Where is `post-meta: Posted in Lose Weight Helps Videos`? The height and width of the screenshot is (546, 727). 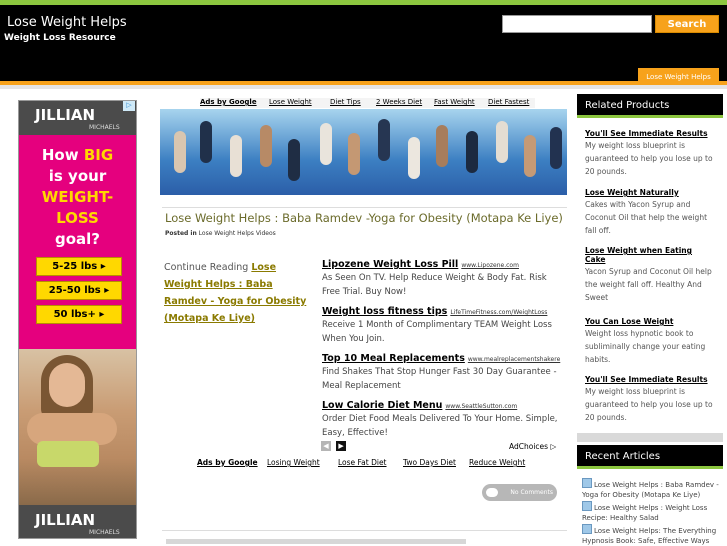
post-meta: Posted in Lose Weight Helps Videos is located at coordinates (220, 233).